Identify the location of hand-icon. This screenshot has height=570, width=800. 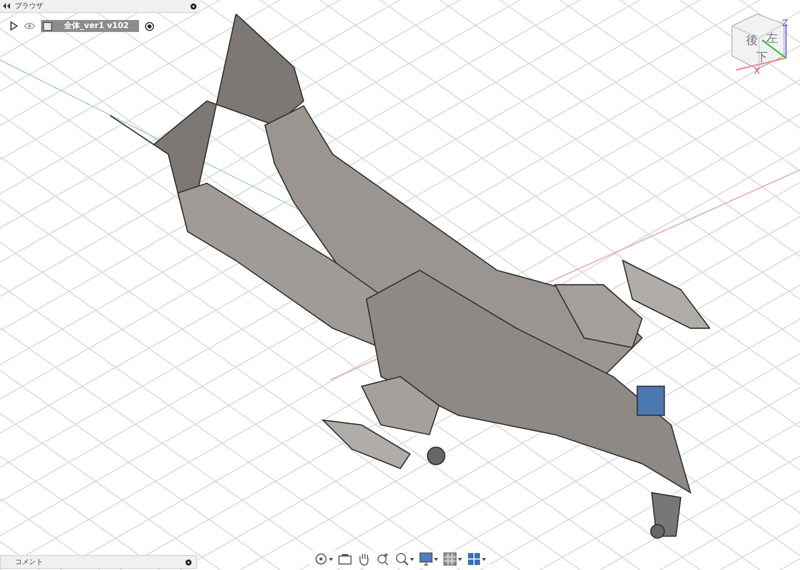
(364, 559).